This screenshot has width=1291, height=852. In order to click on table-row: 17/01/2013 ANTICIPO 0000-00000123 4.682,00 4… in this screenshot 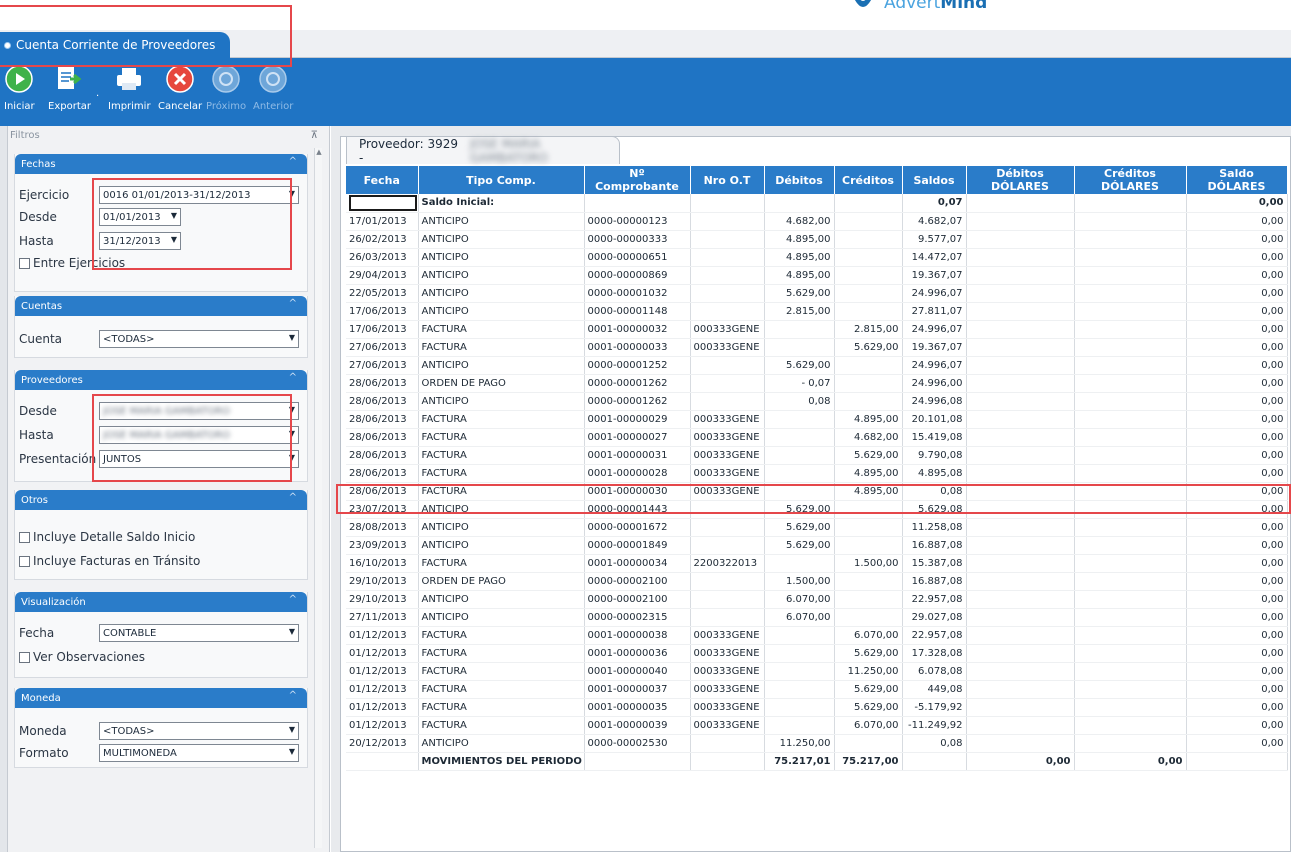, I will do `click(817, 221)`.